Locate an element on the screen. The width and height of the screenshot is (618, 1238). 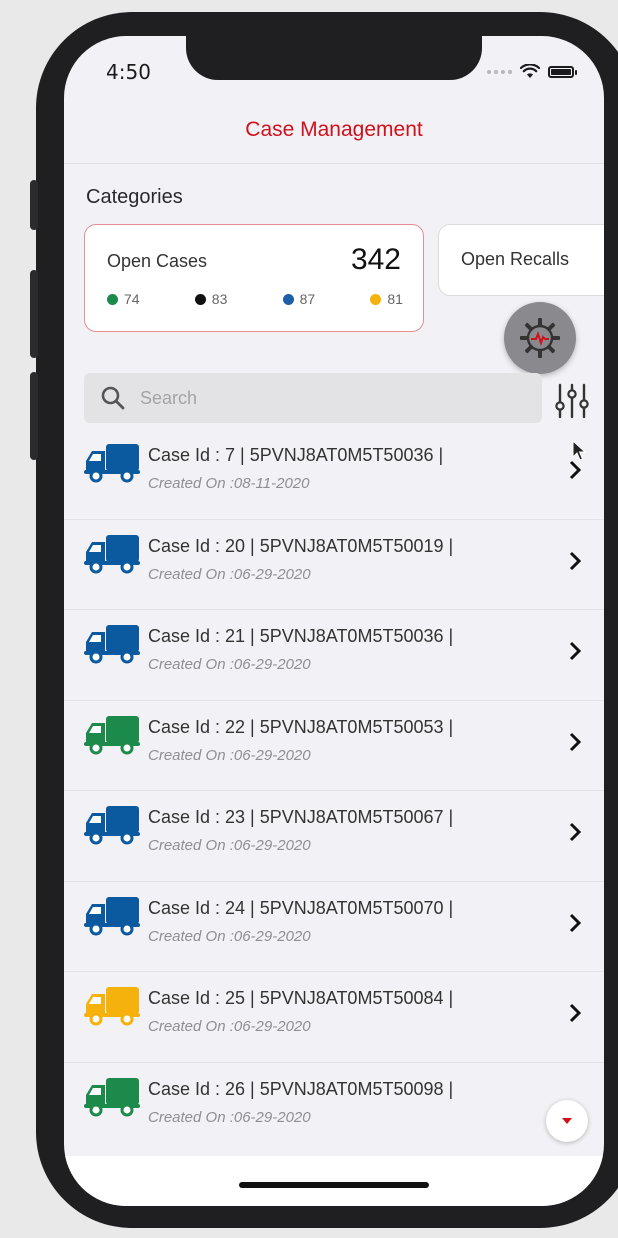
bottom-safe-area is located at coordinates (334, 1181).